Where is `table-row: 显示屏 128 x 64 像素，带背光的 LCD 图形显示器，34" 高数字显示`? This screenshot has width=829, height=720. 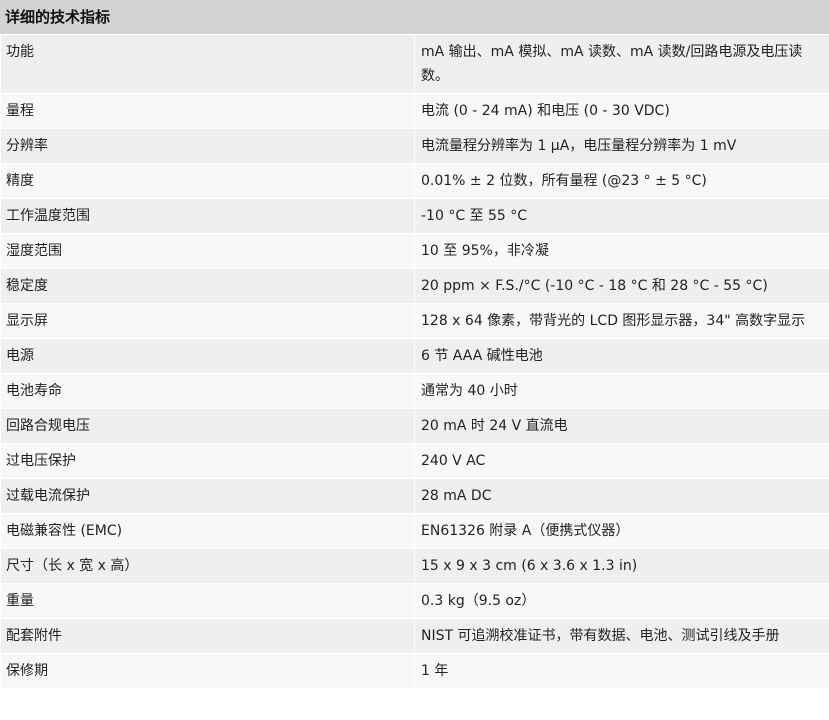 table-row: 显示屏 128 x 64 像素，带背光的 LCD 图形显示器，34" 高数字显示 is located at coordinates (414, 321).